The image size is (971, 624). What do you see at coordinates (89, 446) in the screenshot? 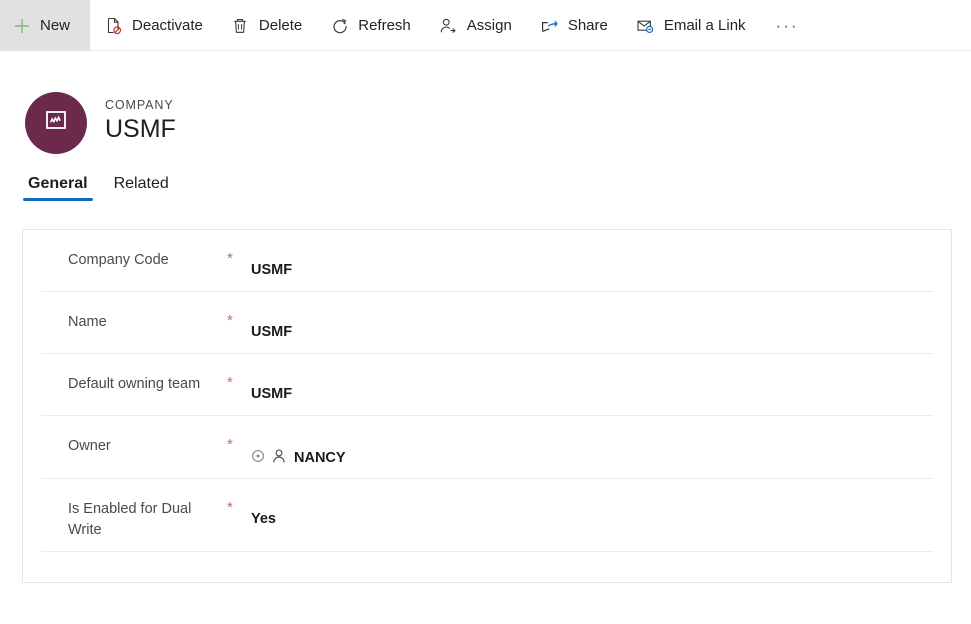
I see `field-label-owner: Owner` at bounding box center [89, 446].